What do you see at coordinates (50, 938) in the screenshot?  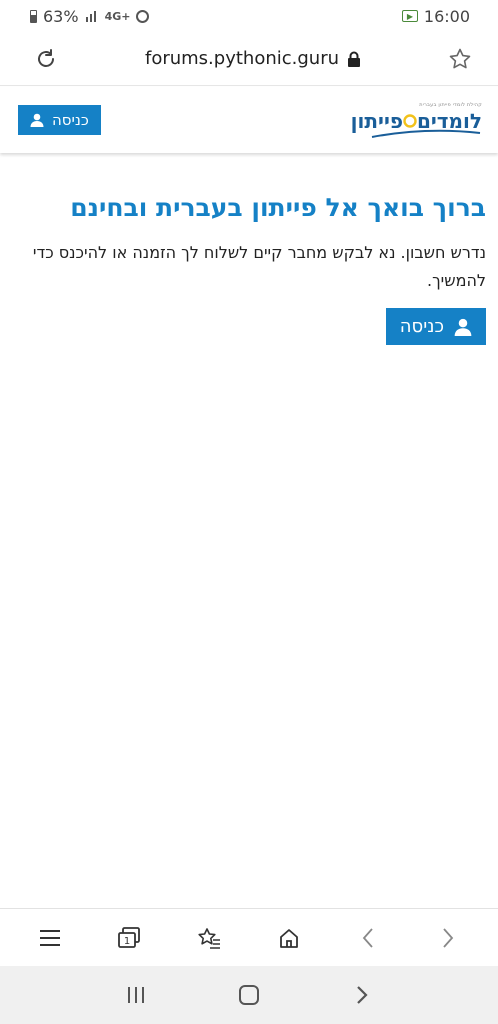 I see `menu-icon` at bounding box center [50, 938].